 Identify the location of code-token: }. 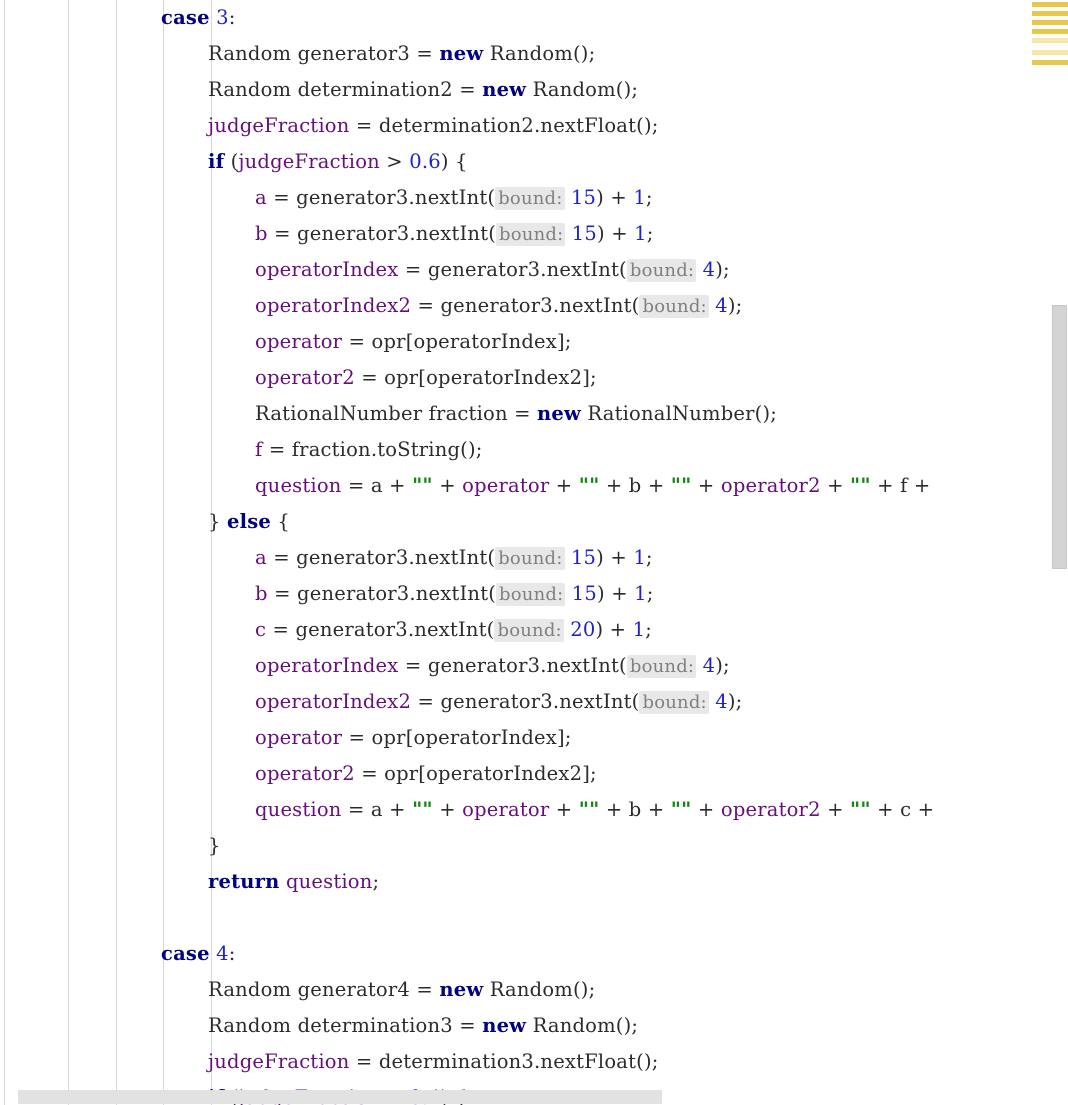
(218, 521).